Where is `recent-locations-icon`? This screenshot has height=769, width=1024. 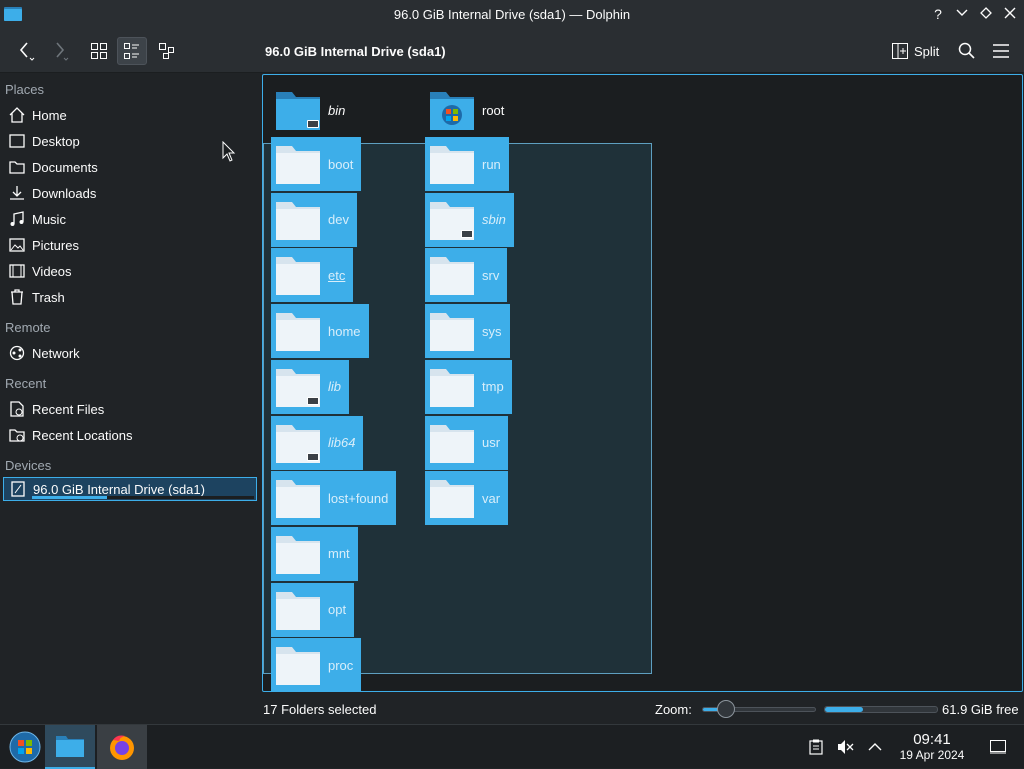
recent-locations-icon is located at coordinates (17, 435).